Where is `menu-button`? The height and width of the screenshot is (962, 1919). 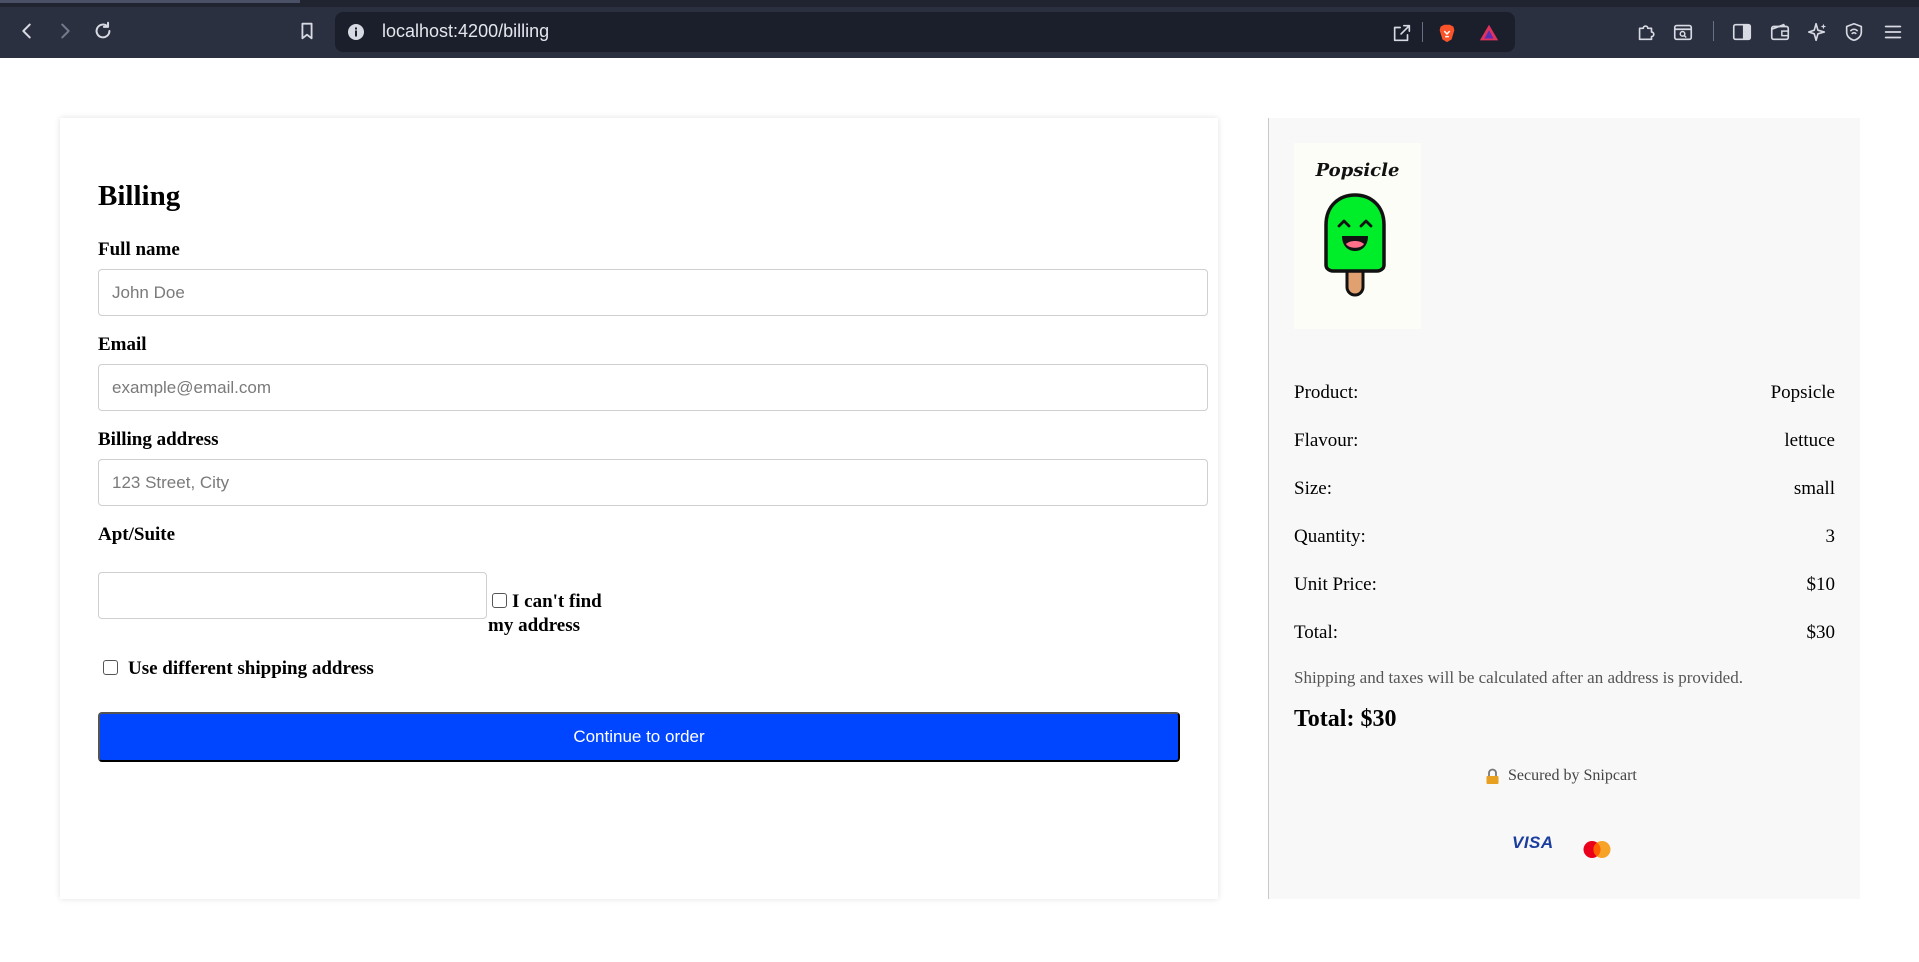 menu-button is located at coordinates (1893, 32).